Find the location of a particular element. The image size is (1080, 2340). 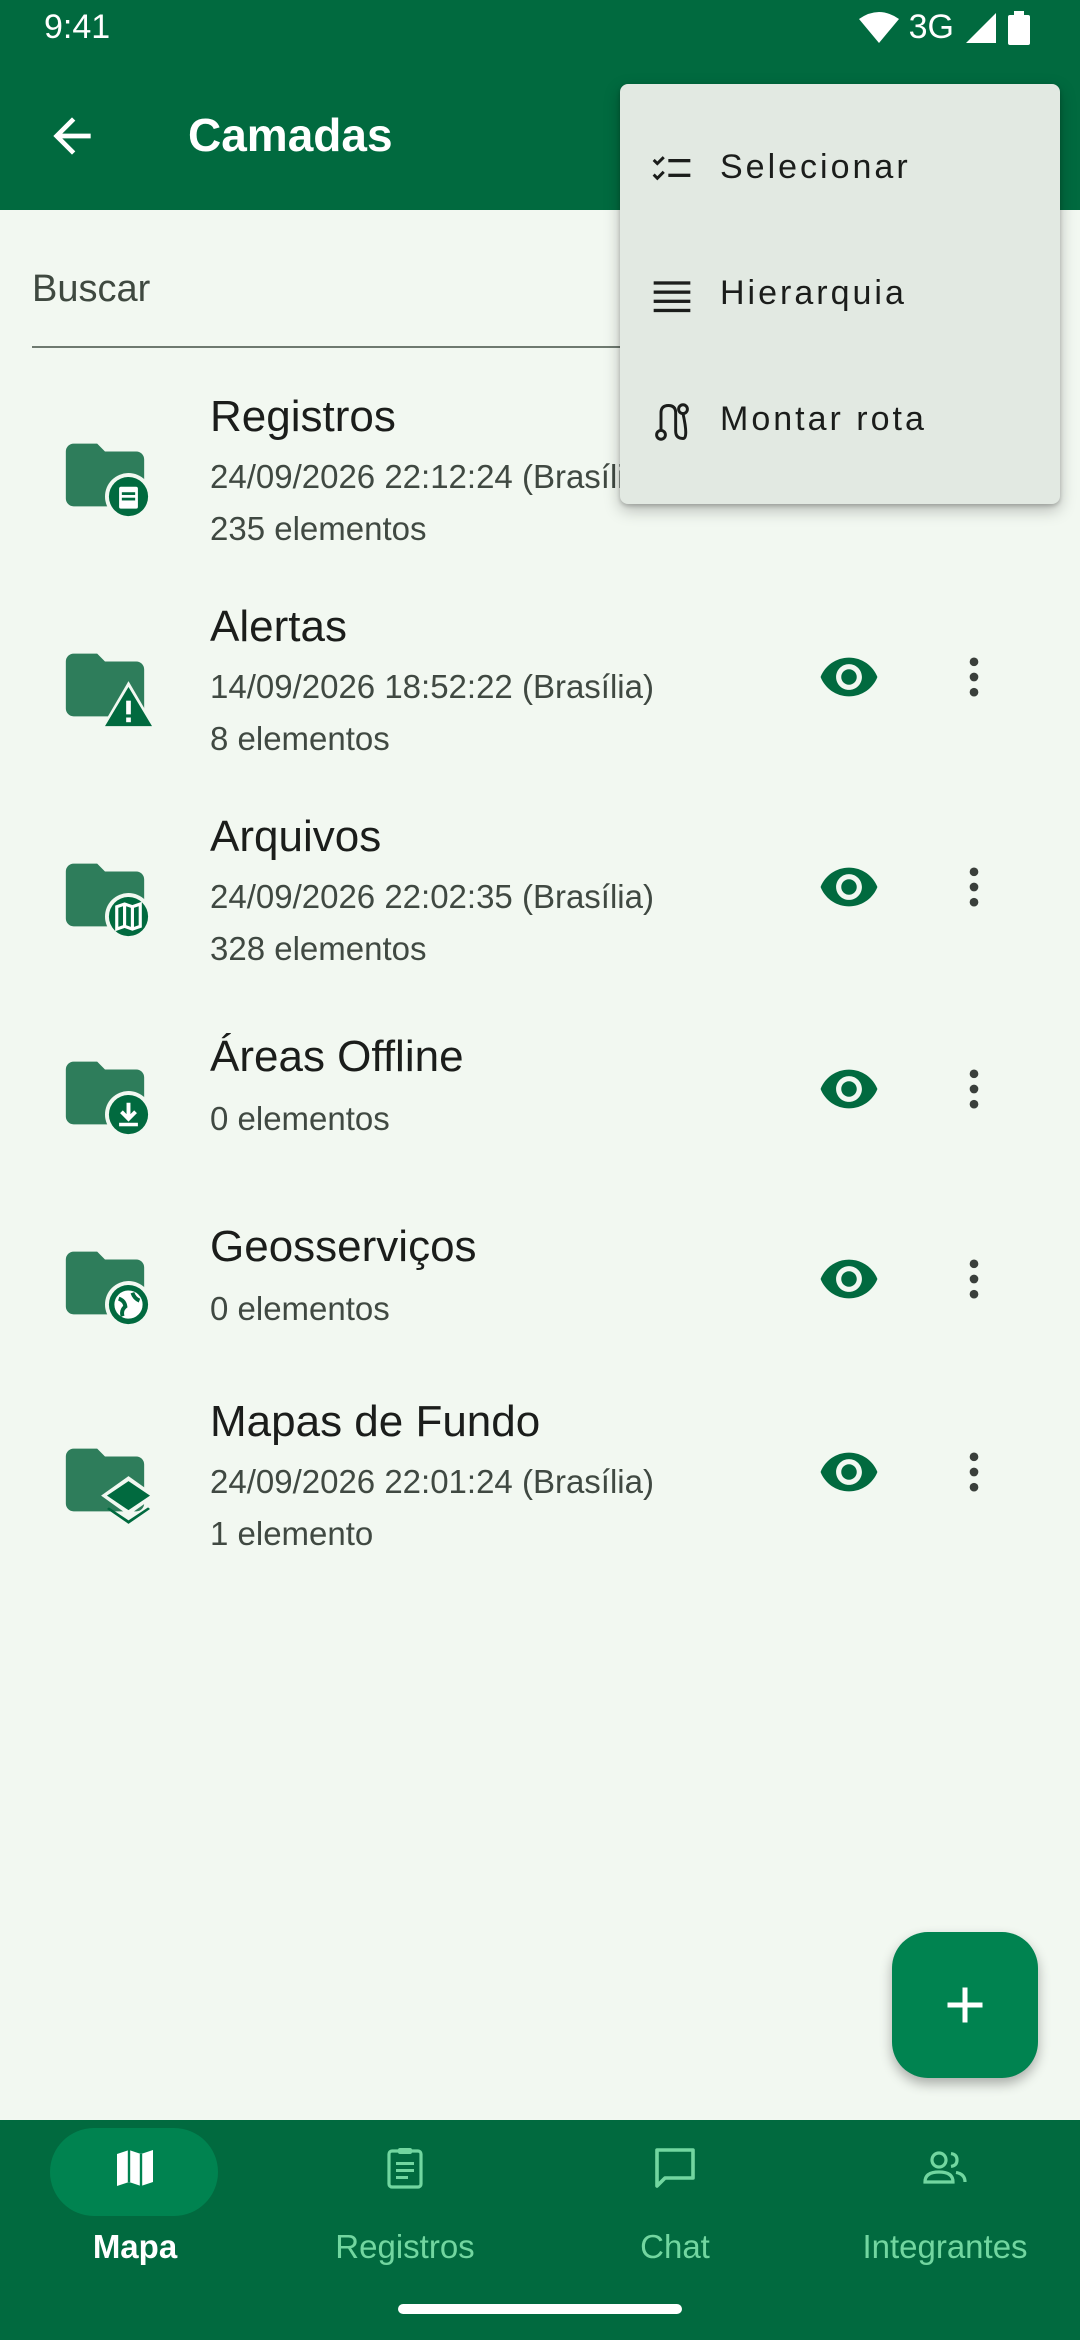

folder-alert-icon is located at coordinates (108, 691).